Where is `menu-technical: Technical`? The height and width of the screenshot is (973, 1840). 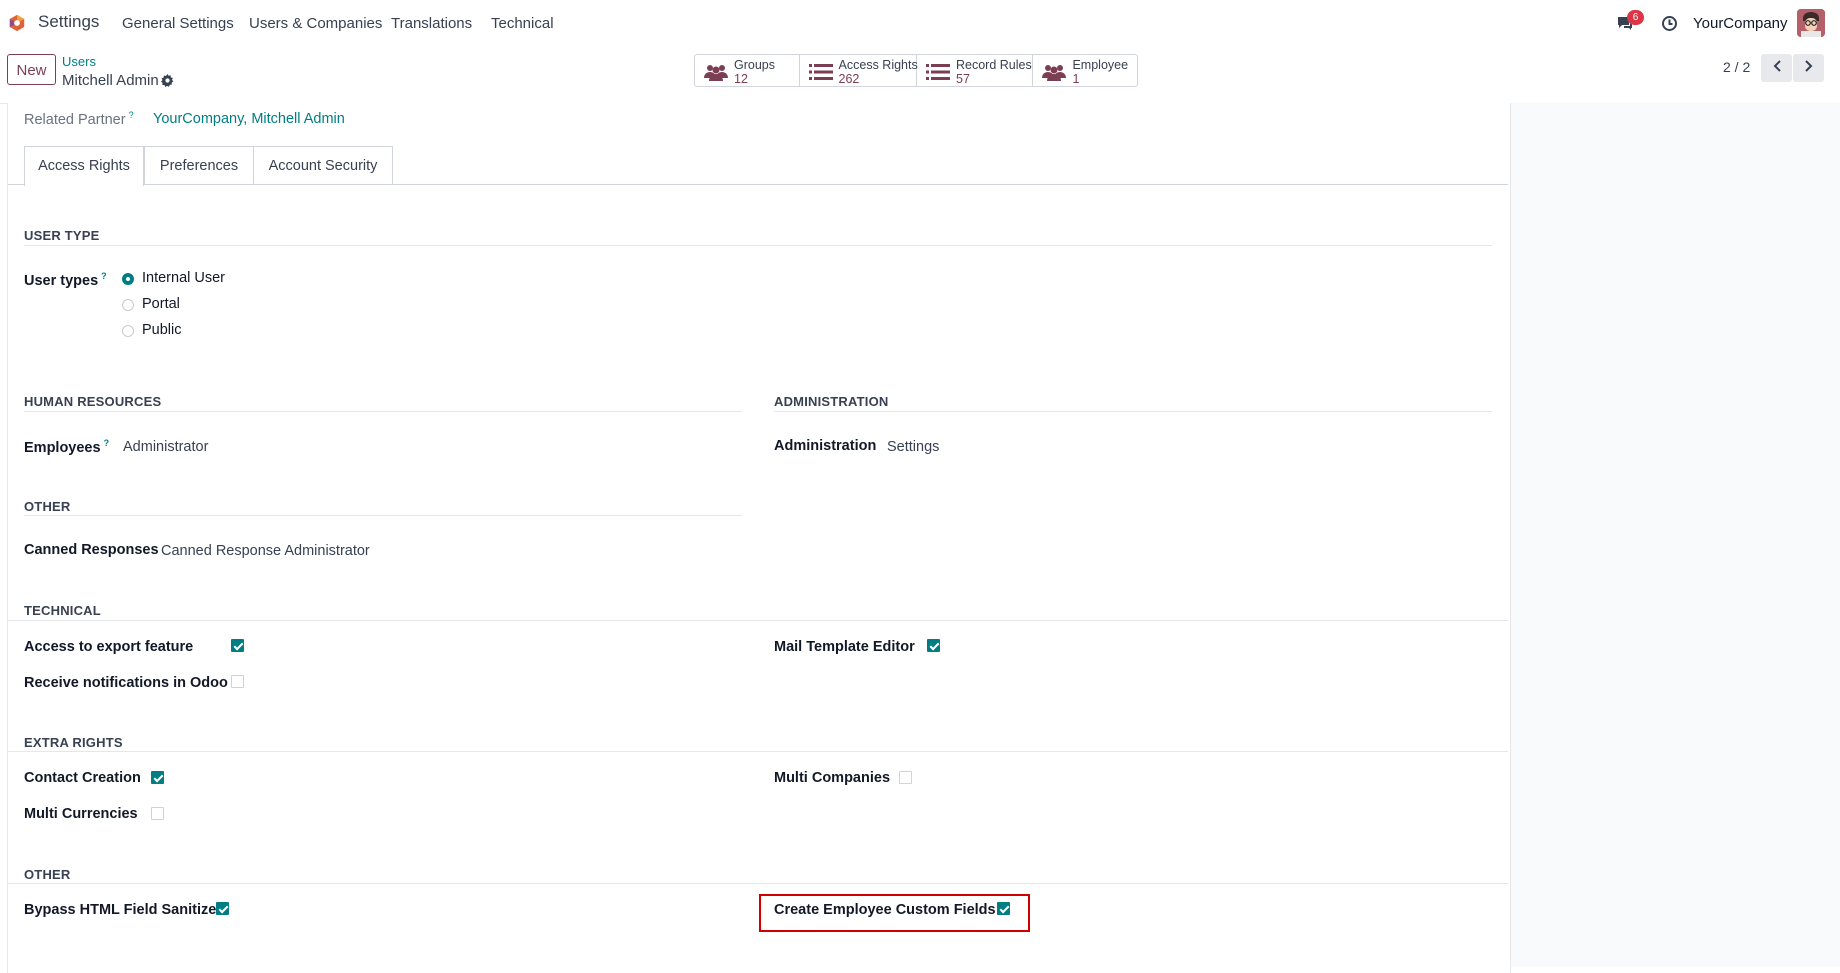
menu-technical: Technical is located at coordinates (522, 23).